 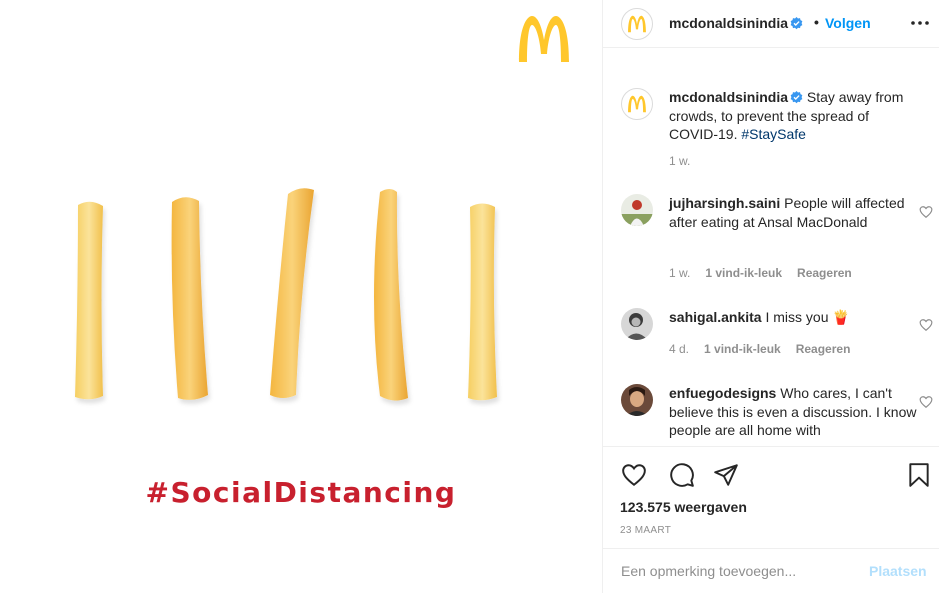 What do you see at coordinates (634, 475) in the screenshot?
I see `heart-icon` at bounding box center [634, 475].